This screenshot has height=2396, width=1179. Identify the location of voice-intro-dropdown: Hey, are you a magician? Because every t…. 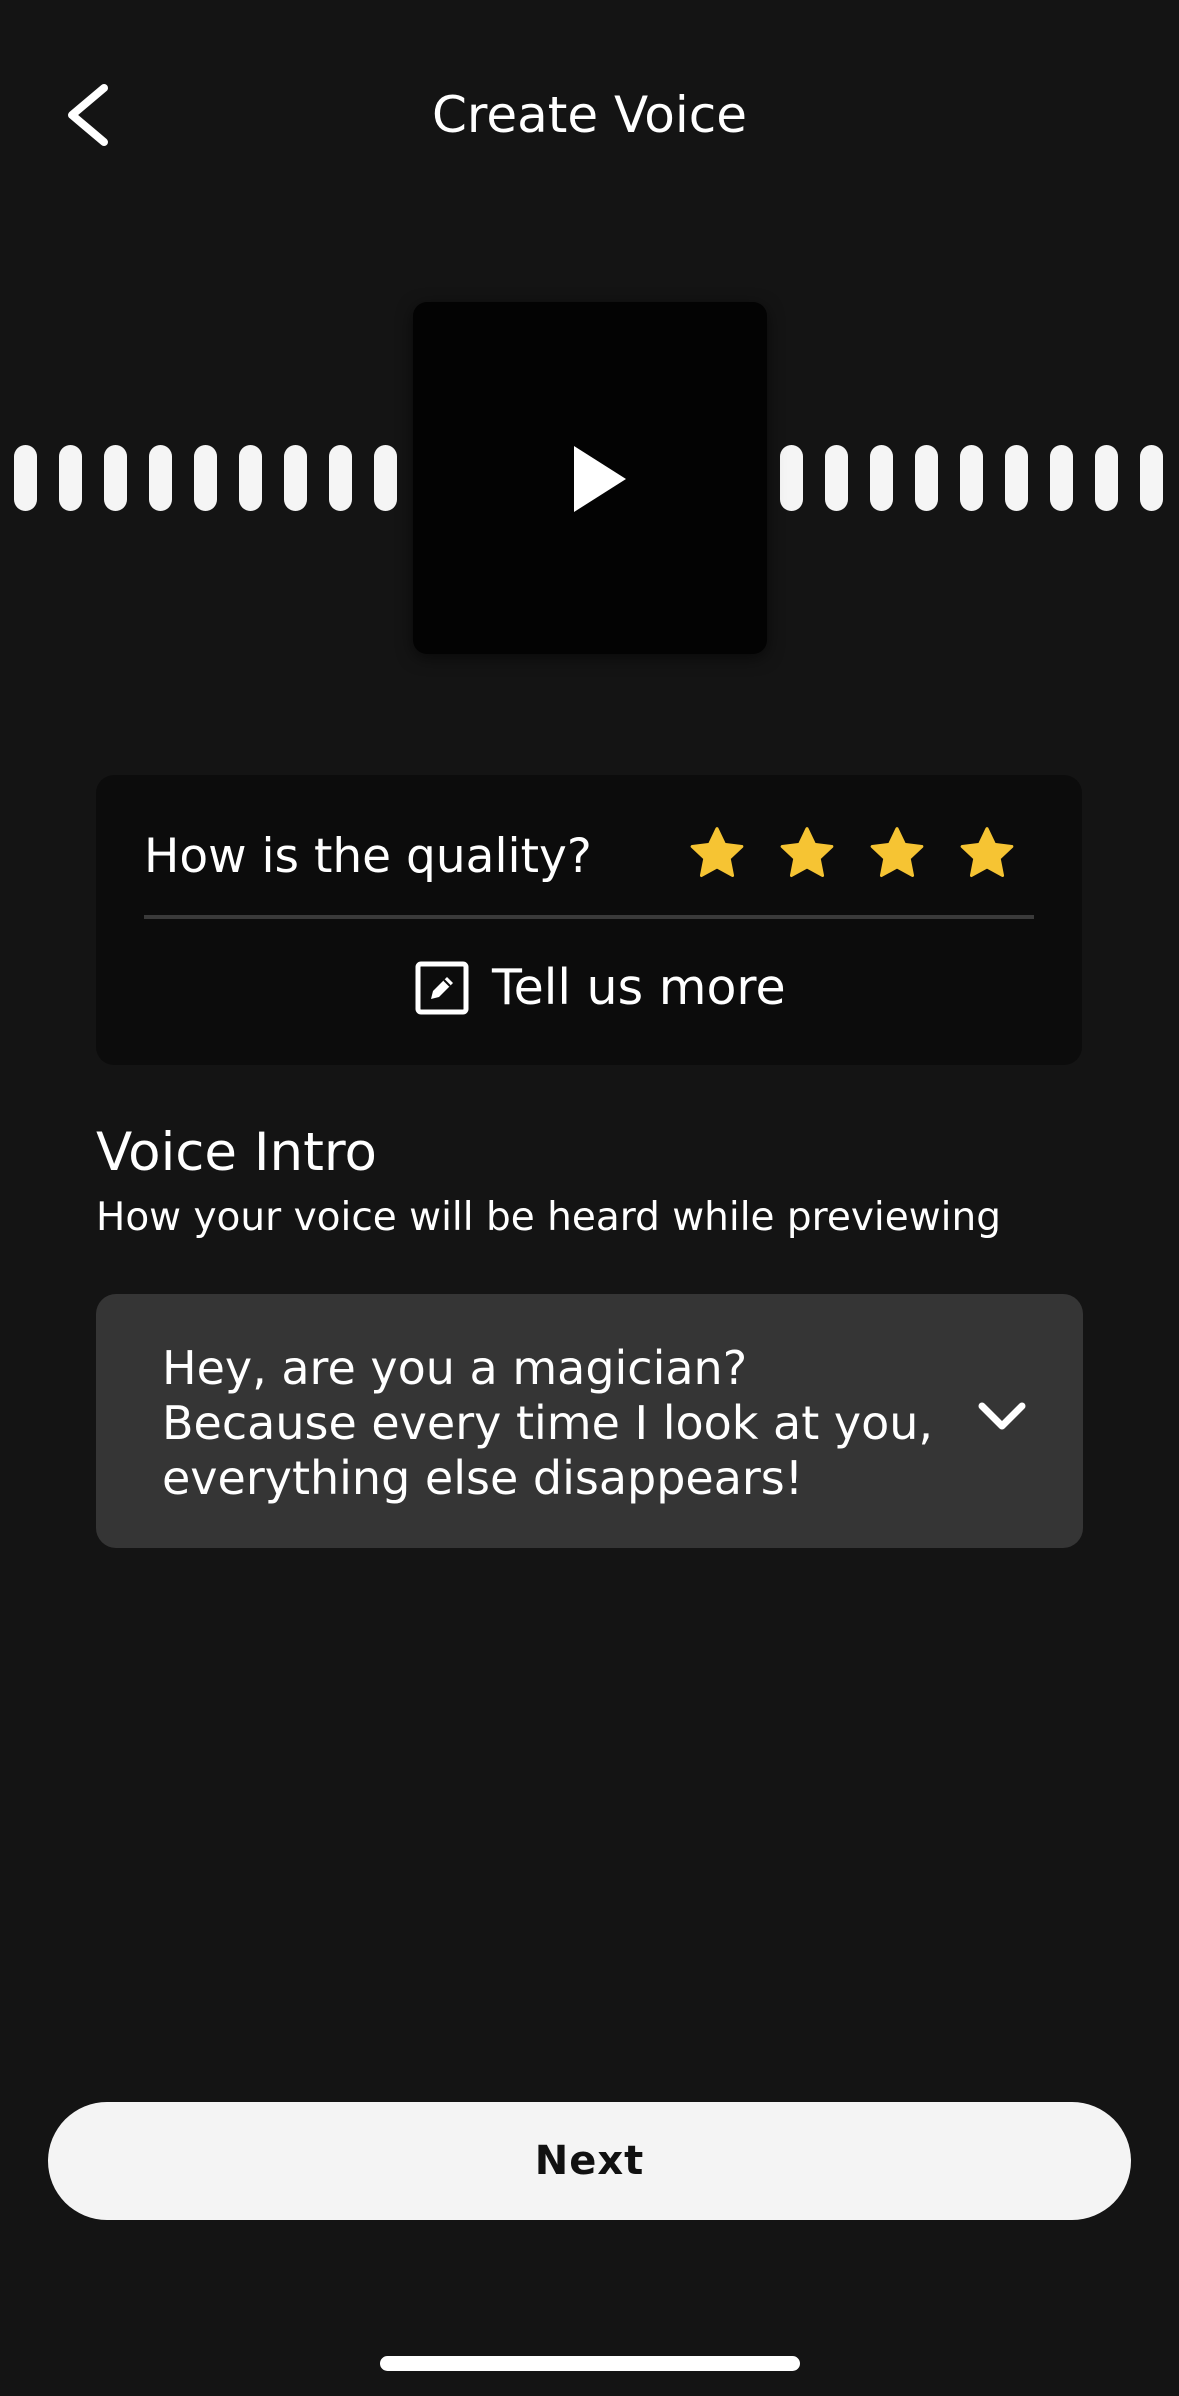
(589, 1421).